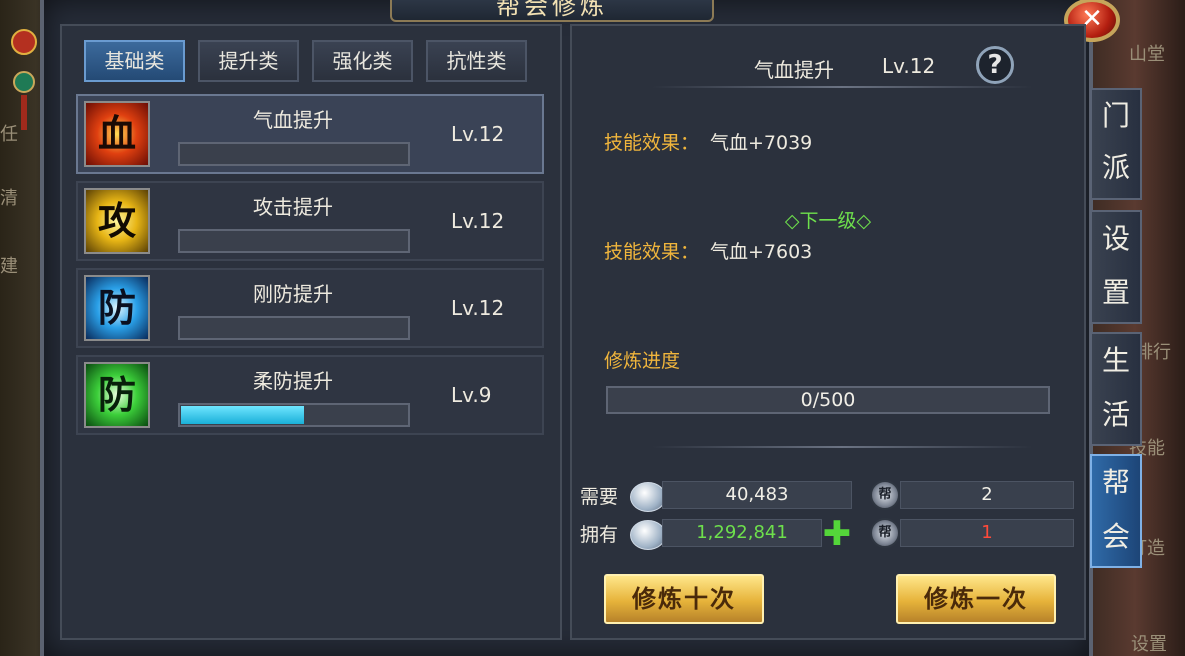  Describe the element at coordinates (293, 120) in the screenshot. I see `skill-name: 气血提升` at that location.